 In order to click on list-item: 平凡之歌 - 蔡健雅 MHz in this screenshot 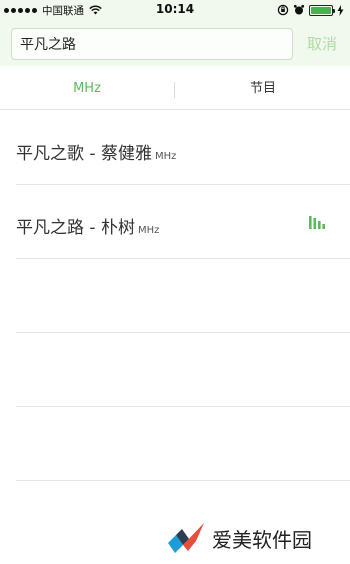, I will do `click(175, 148)`.